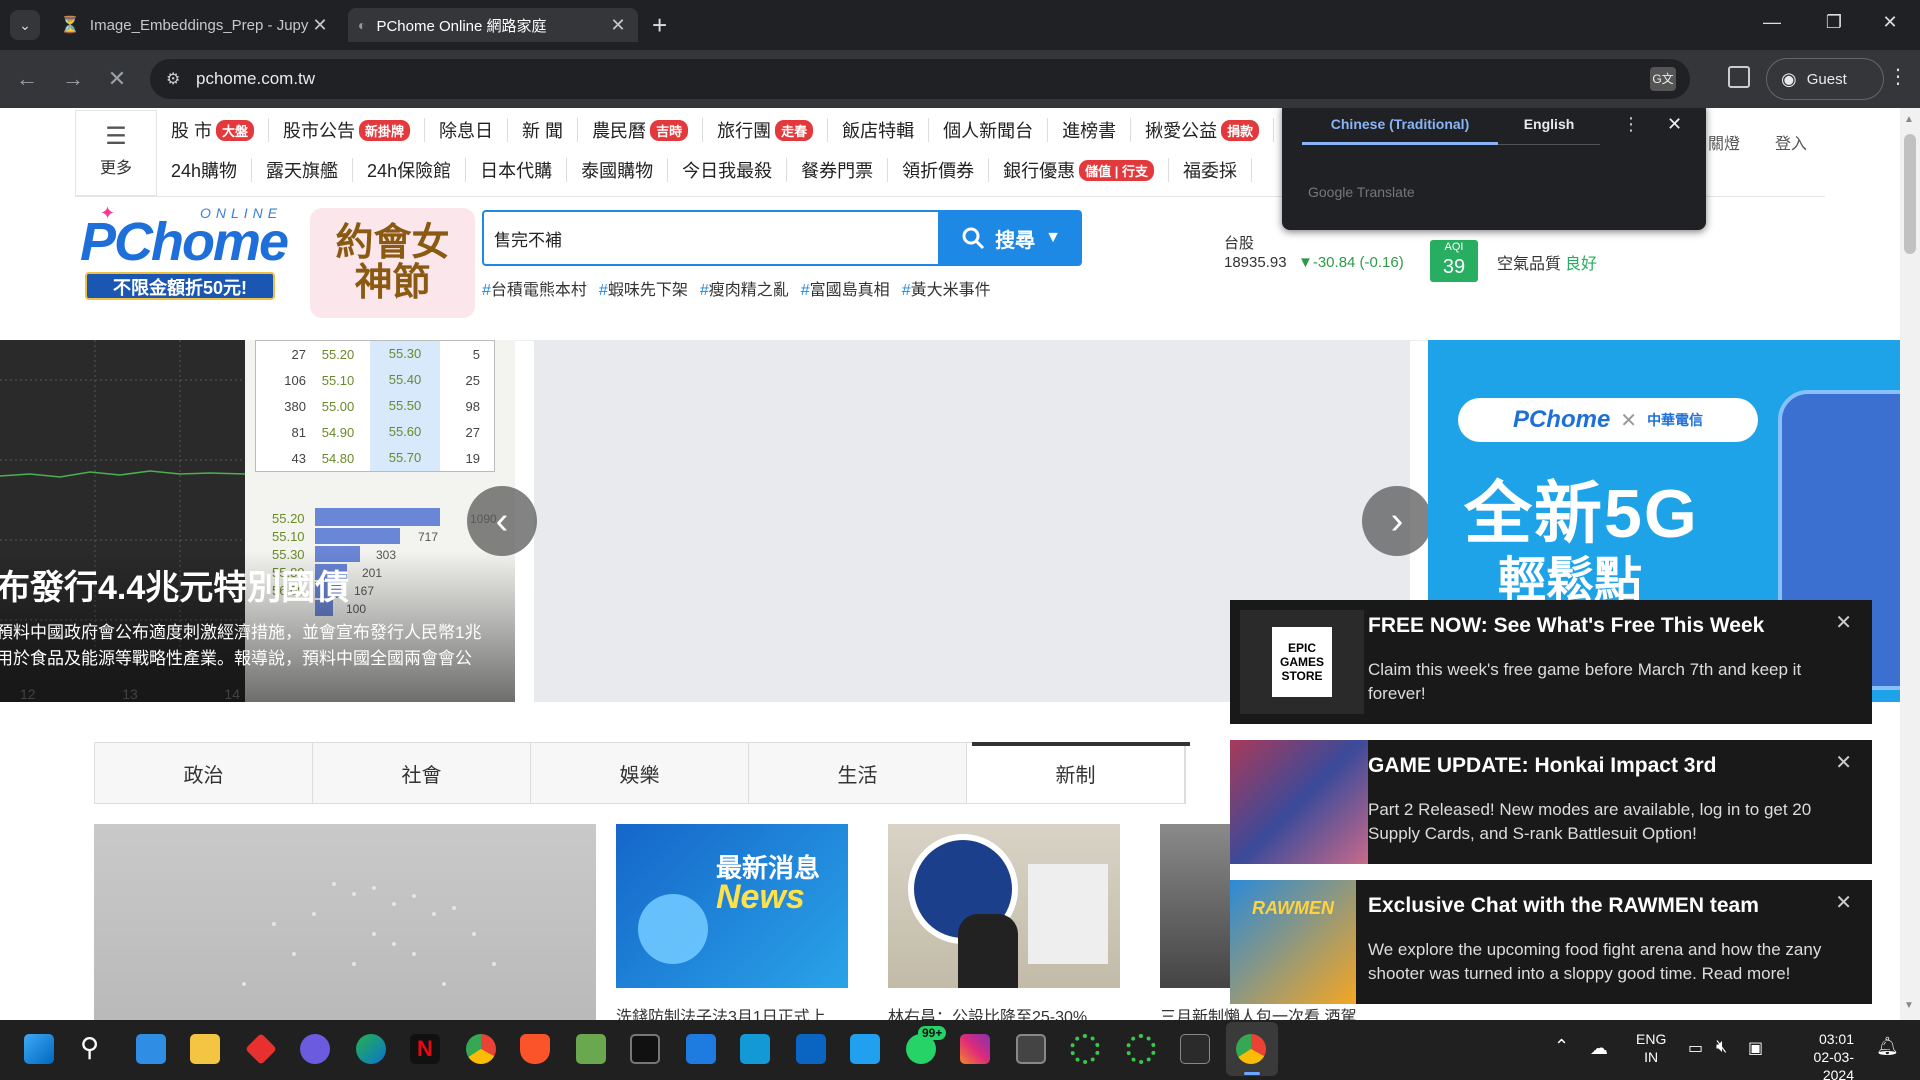 The height and width of the screenshot is (1080, 1920). Describe the element at coordinates (838, 170) in the screenshot. I see `nav-shopping-item: 餐券門票` at that location.